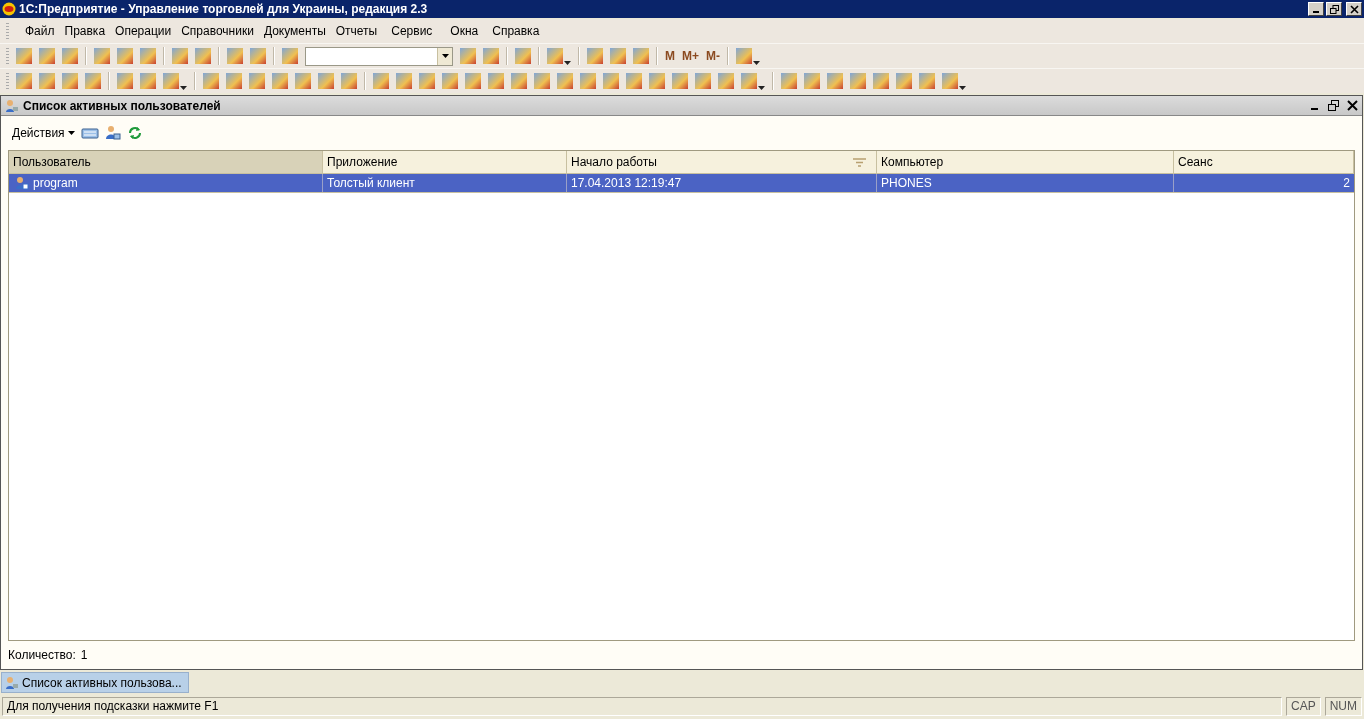 The image size is (1364, 719). Describe the element at coordinates (217, 31) in the screenshot. I see `menu-item: Справочники` at that location.